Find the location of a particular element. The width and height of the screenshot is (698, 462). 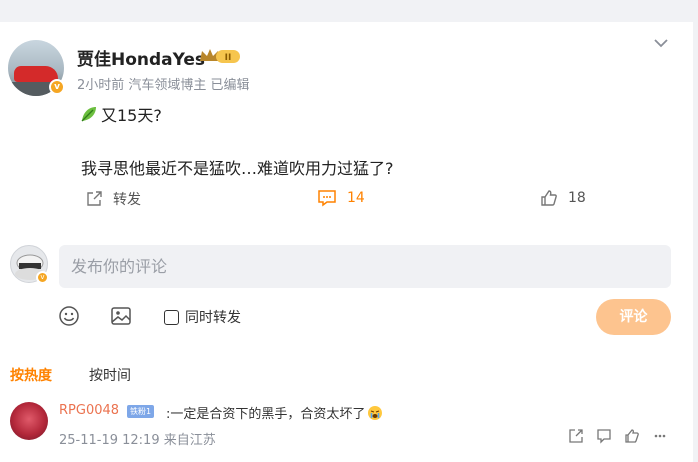

reply-comment-icon is located at coordinates (604, 436).